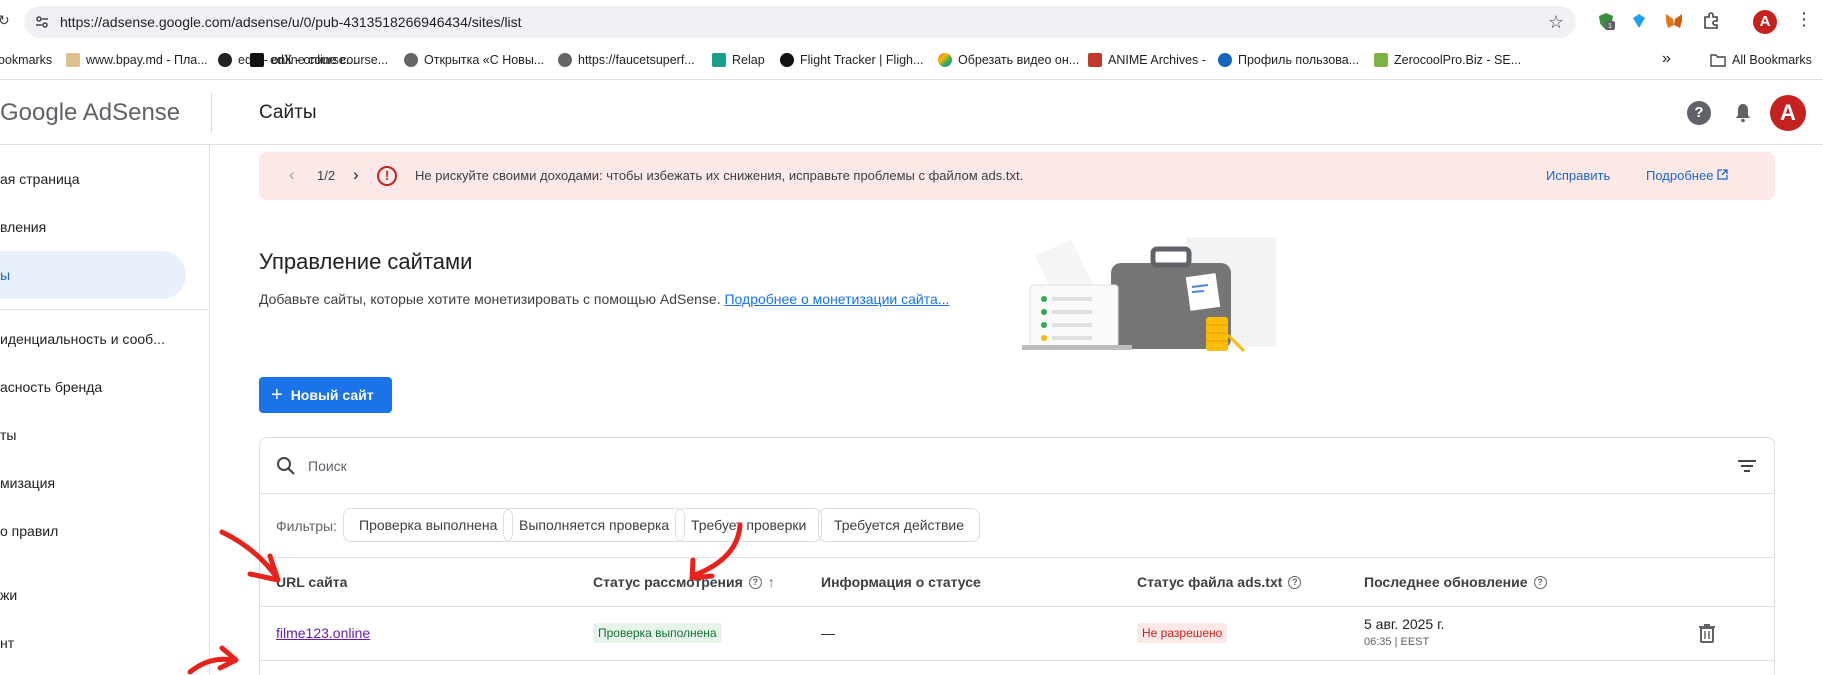  I want to click on search-input, so click(908, 466).